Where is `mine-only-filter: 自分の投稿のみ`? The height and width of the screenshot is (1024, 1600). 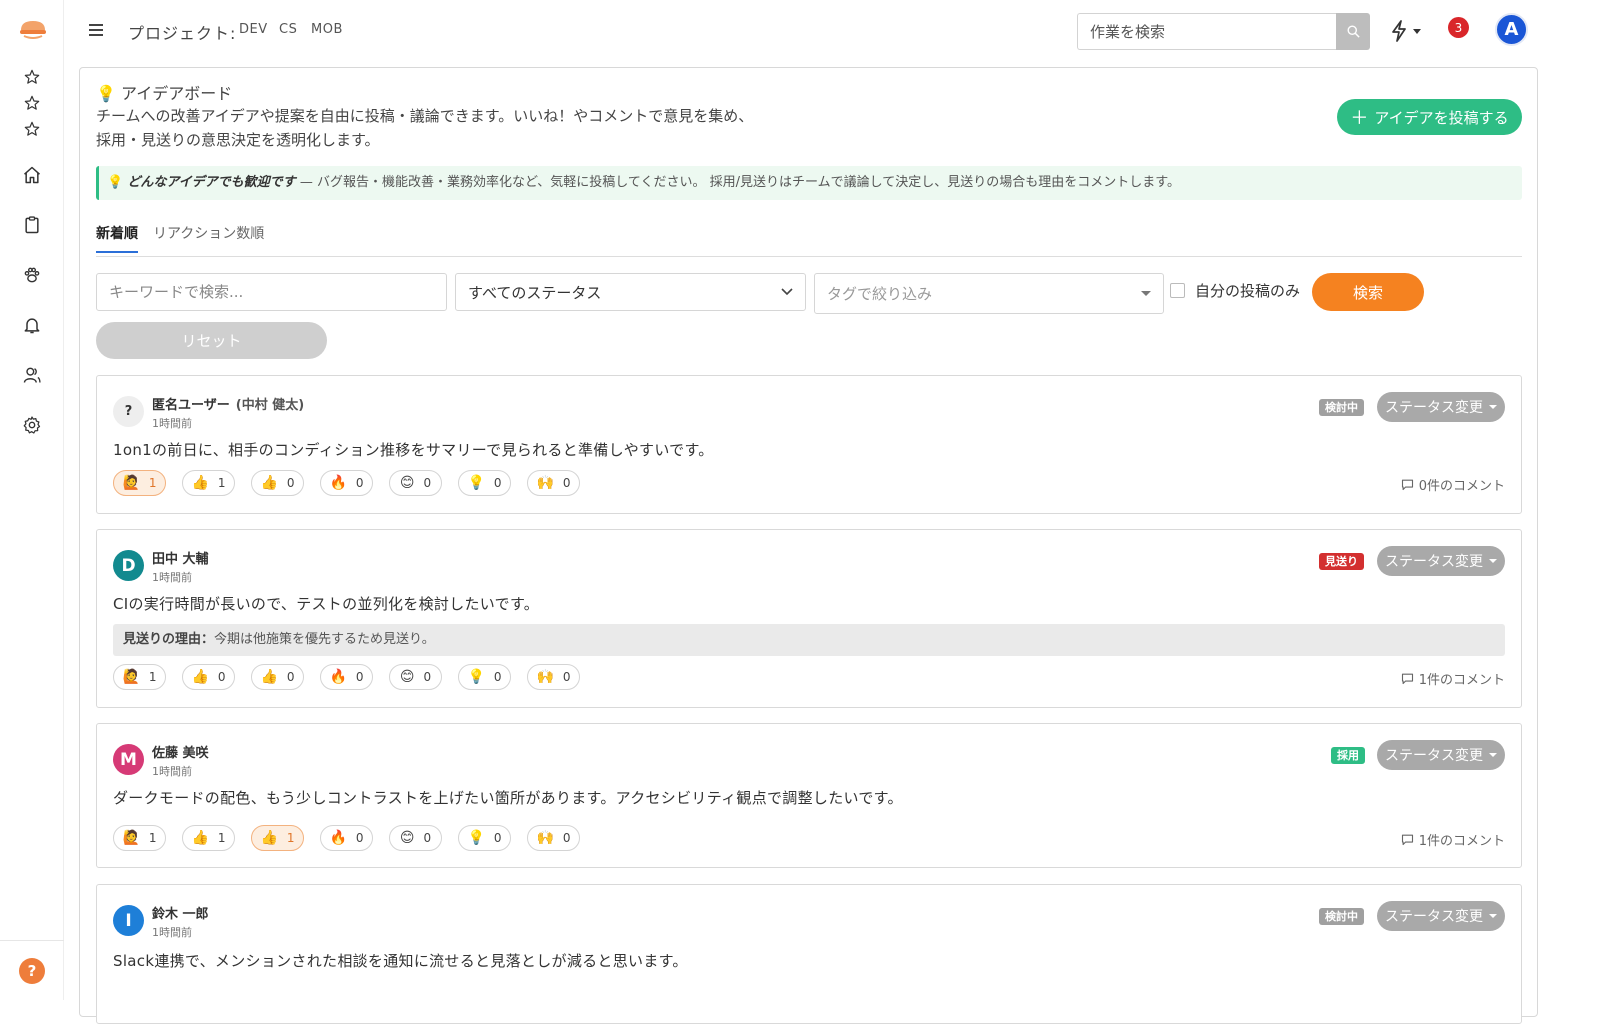 mine-only-filter: 自分の投稿のみ is located at coordinates (1235, 290).